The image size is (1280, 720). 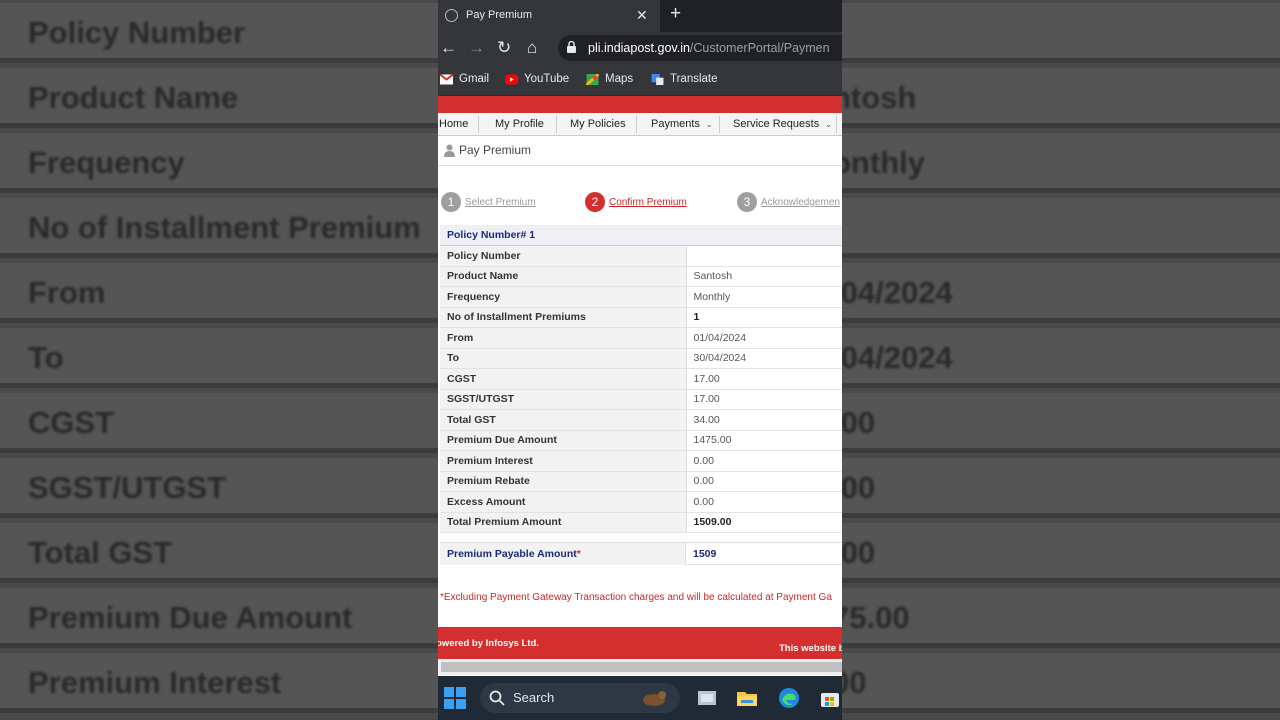 What do you see at coordinates (563, 461) in the screenshot?
I see `row-label: Premium Interest` at bounding box center [563, 461].